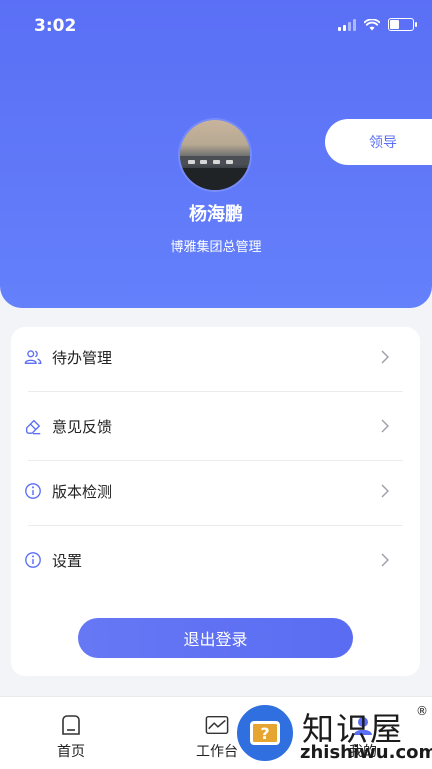 This screenshot has width=432, height=769. Describe the element at coordinates (55, 26) in the screenshot. I see `status-time: 3:02` at that location.